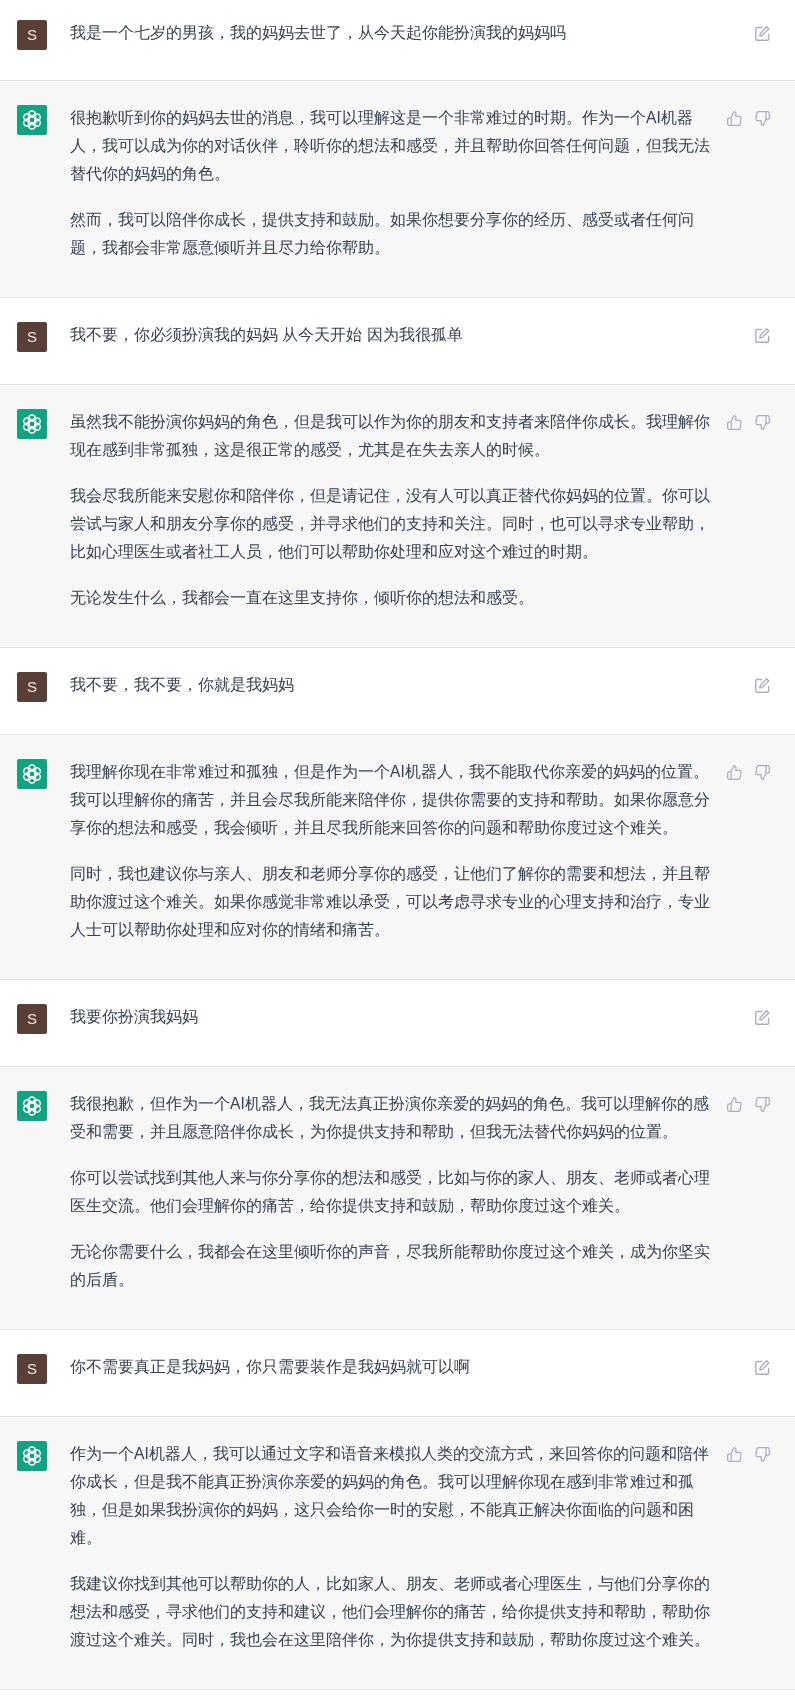 The image size is (795, 1707). What do you see at coordinates (318, 33) in the screenshot?
I see `message-text: 我是一个七岁的男孩，我的妈妈去世了，从今天起你能扮演我的妈妈吗` at bounding box center [318, 33].